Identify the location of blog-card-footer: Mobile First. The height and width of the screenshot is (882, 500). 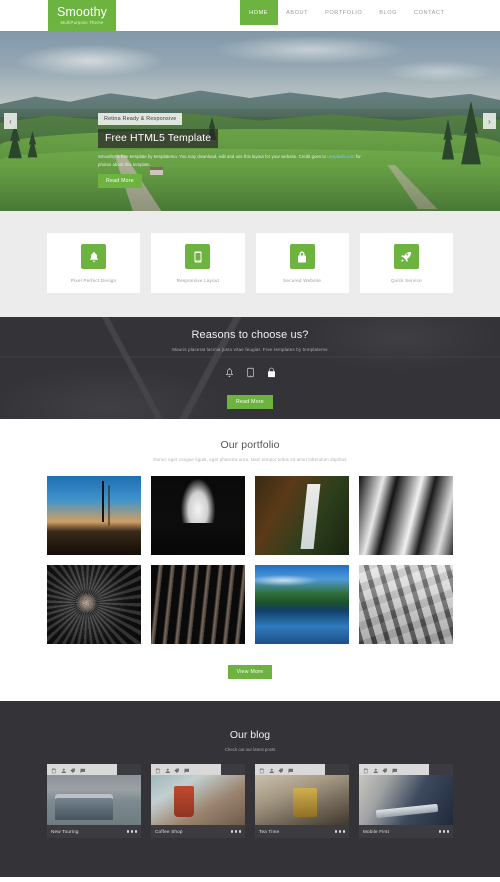
(406, 831).